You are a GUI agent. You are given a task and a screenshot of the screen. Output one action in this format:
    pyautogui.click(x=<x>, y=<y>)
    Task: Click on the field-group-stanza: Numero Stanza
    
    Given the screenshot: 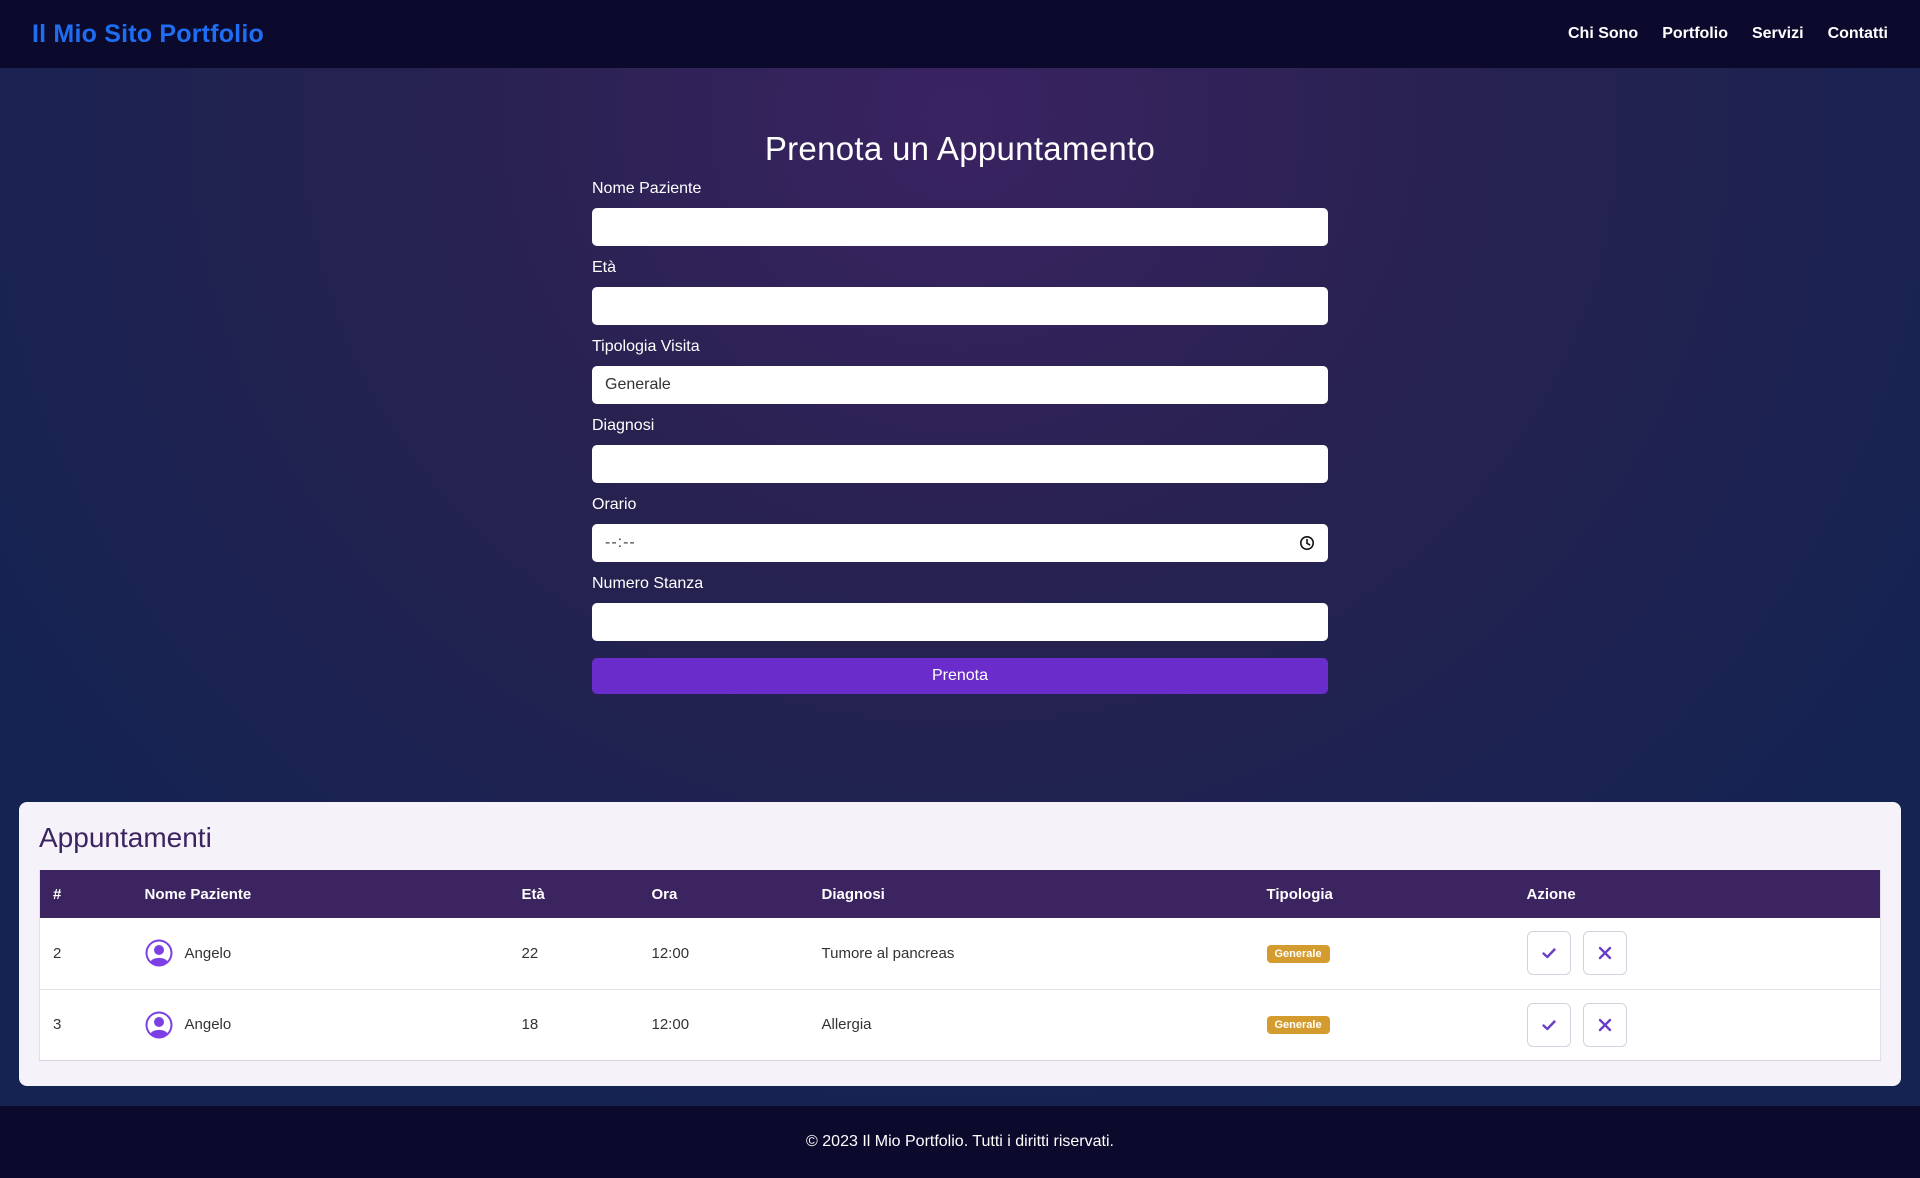 What is the action you would take?
    pyautogui.click(x=960, y=608)
    